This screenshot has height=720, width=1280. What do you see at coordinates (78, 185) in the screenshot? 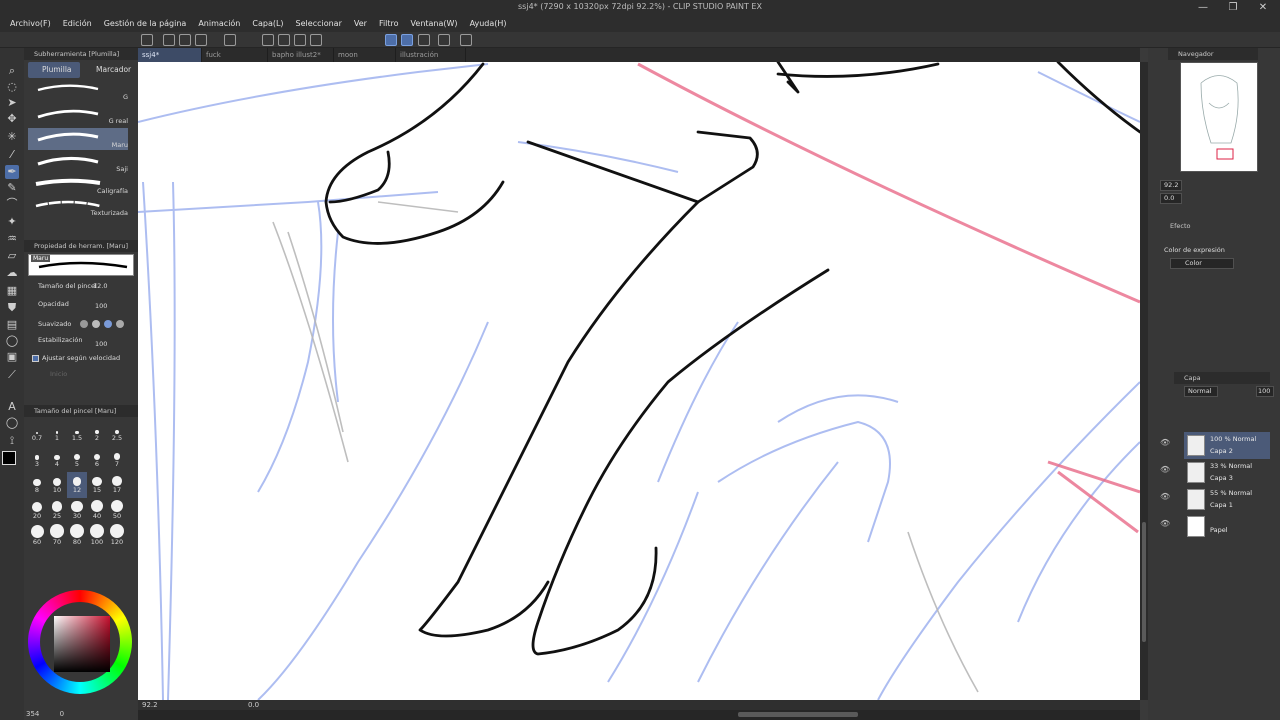
I see `brush-item: Caligrafía` at bounding box center [78, 185].